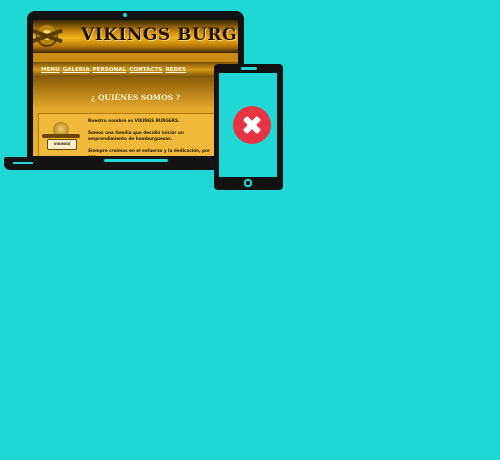 The image size is (500, 460). I want to click on phone-speaker, so click(249, 68).